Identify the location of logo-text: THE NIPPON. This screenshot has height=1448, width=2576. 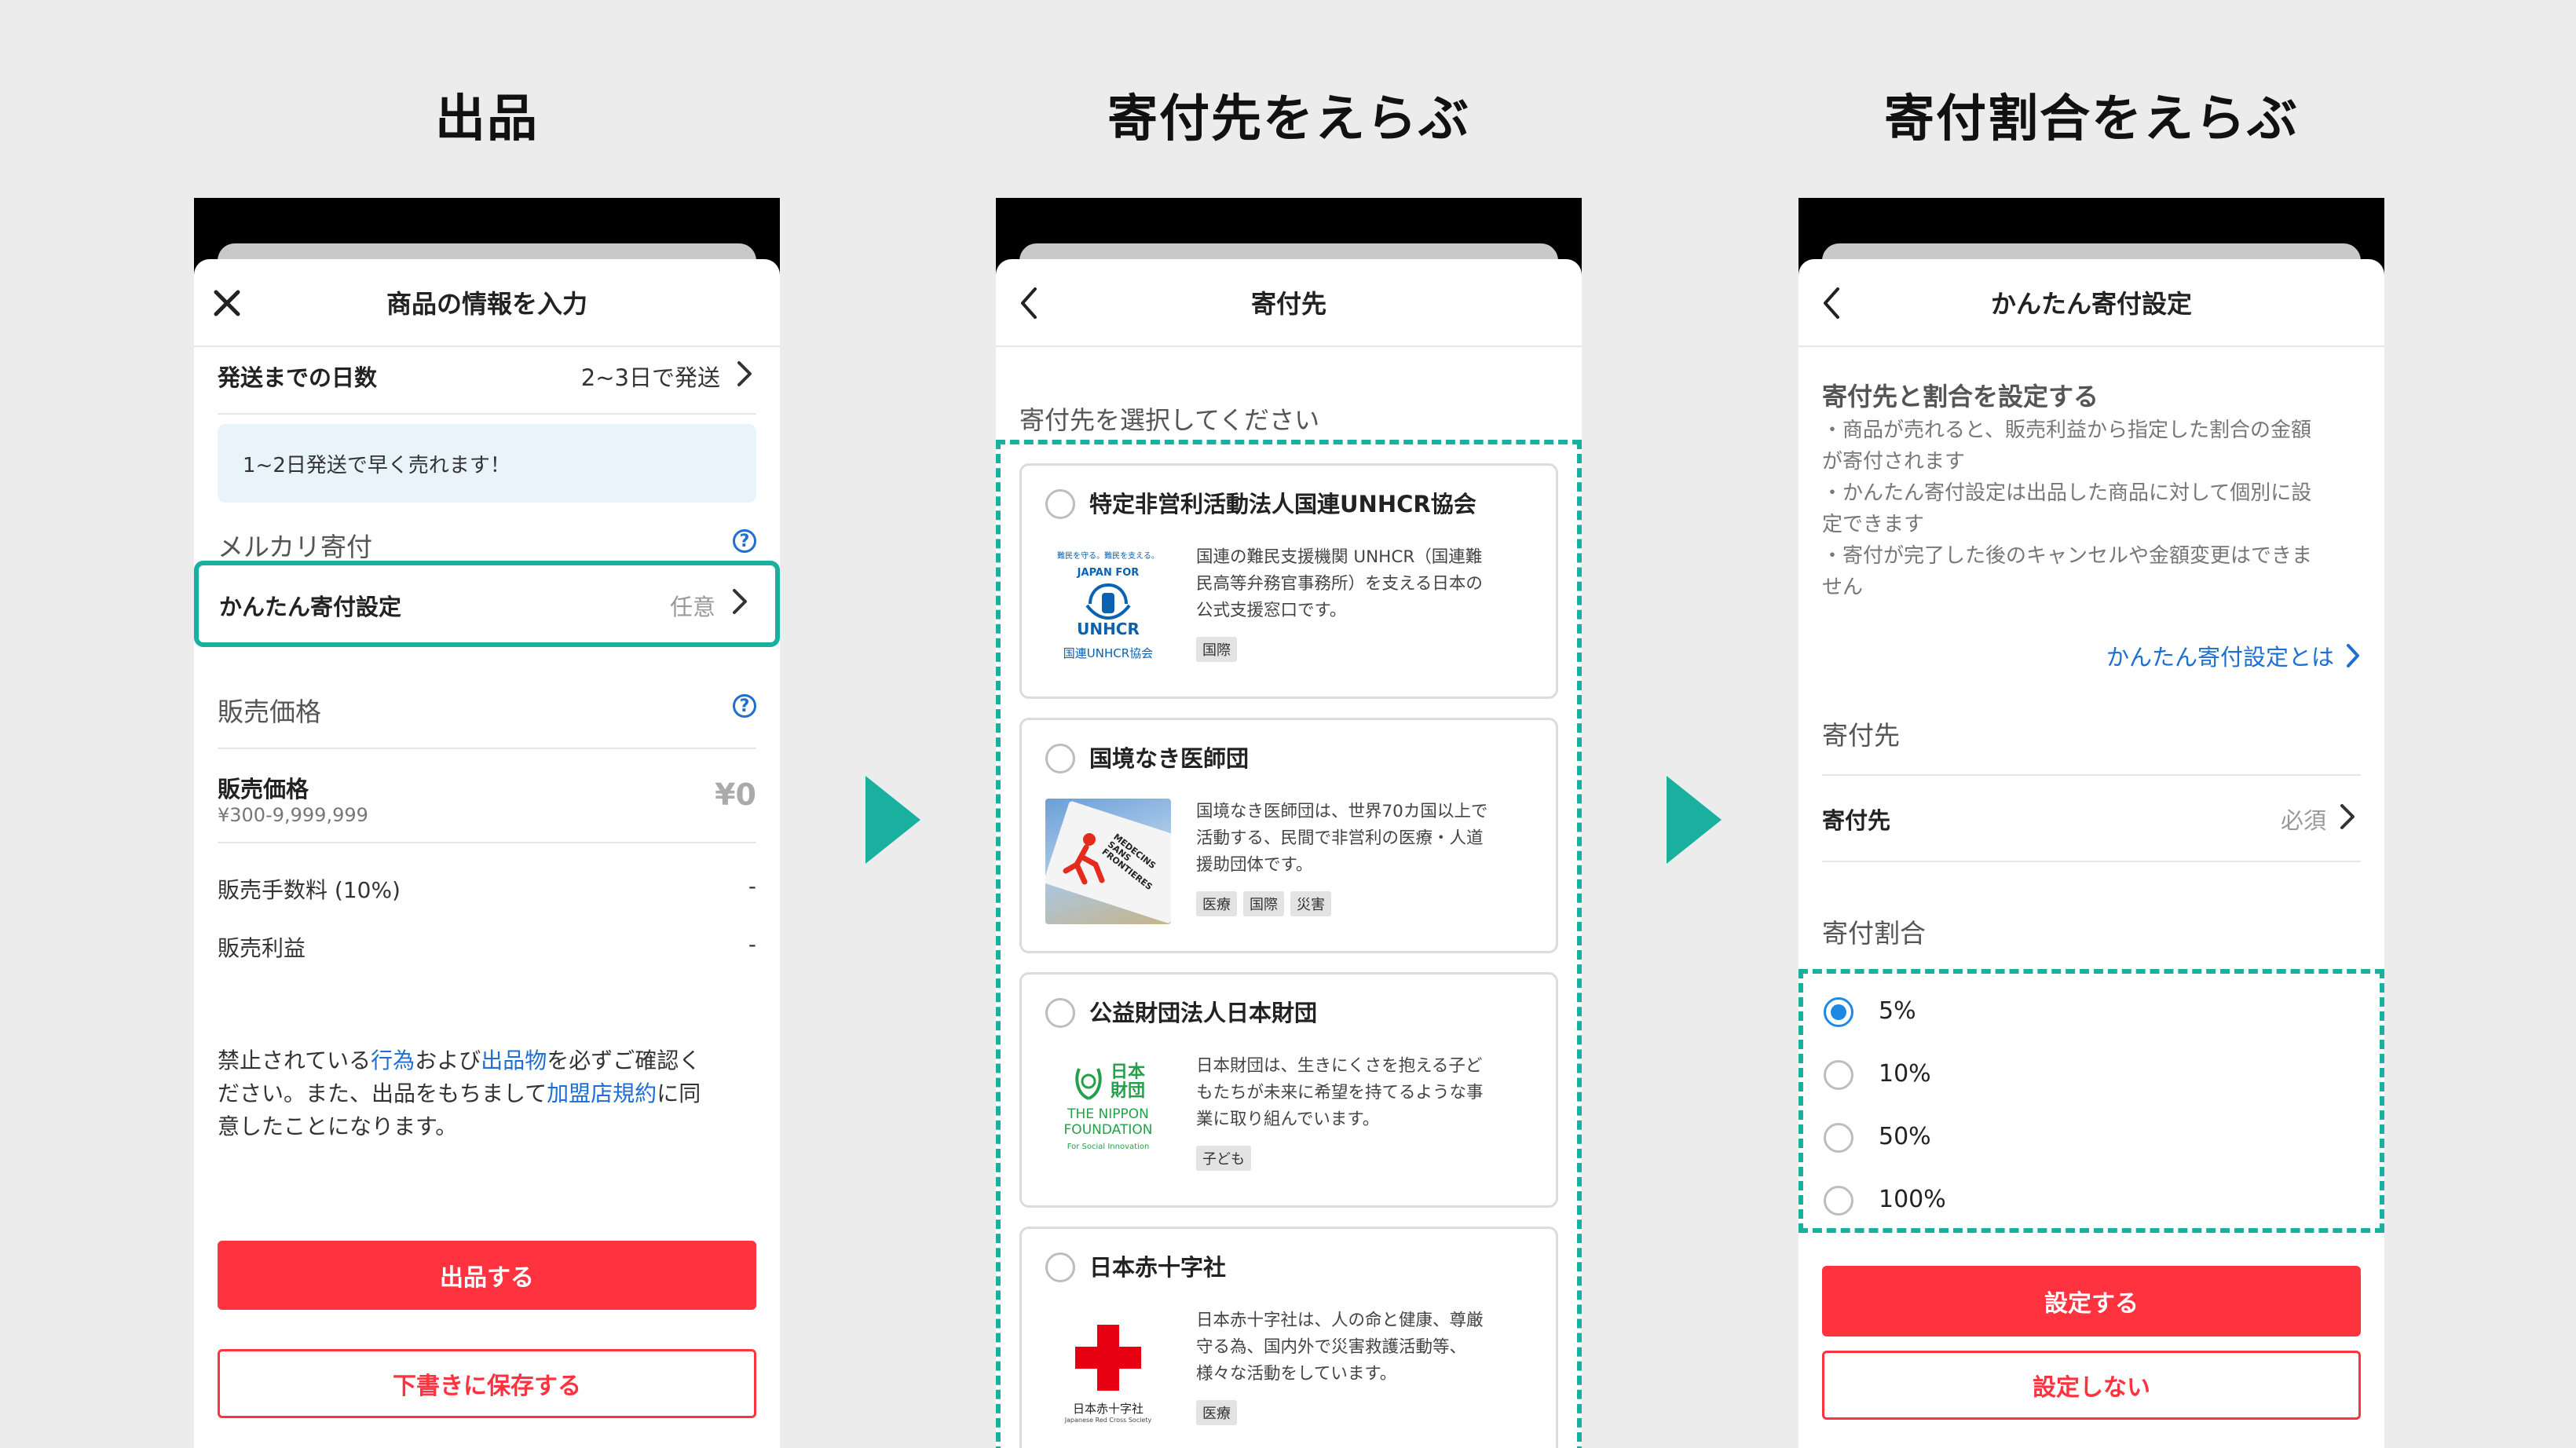
(1108, 1114).